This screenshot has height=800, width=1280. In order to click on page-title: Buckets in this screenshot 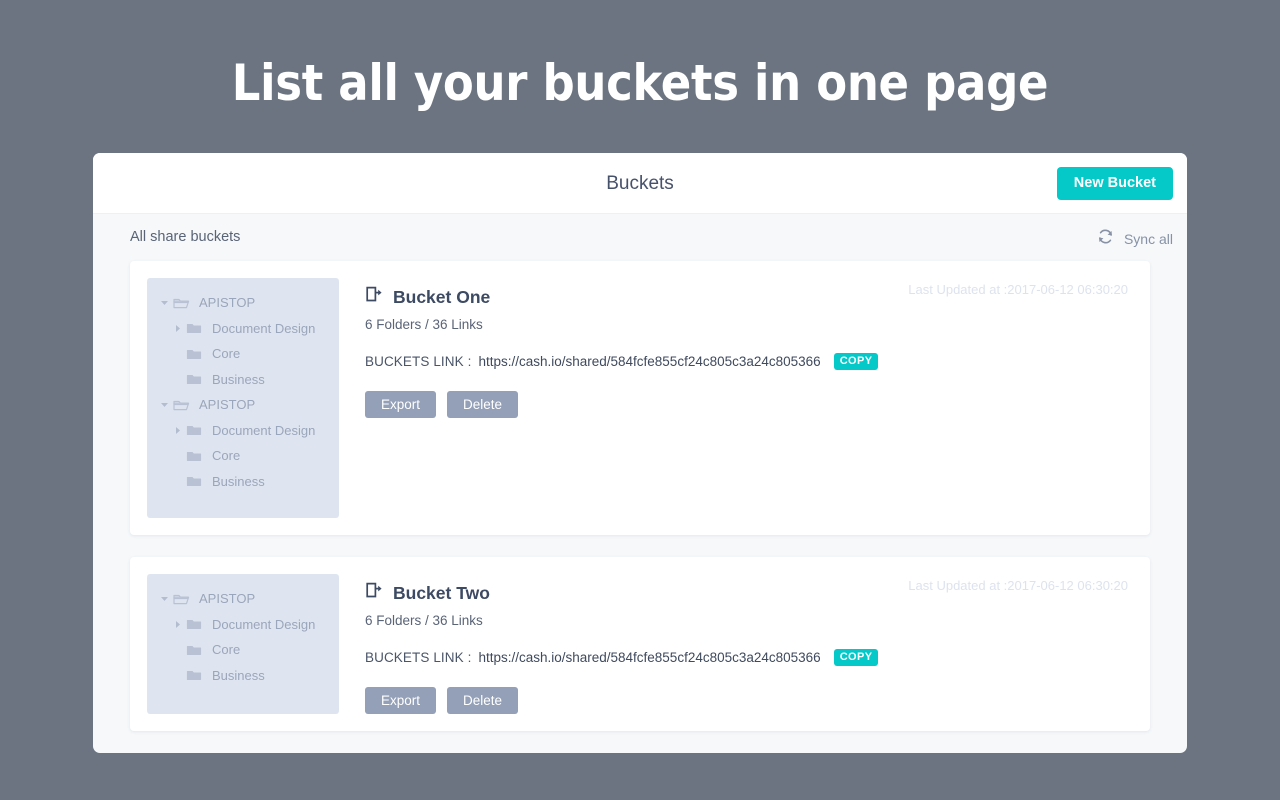, I will do `click(640, 183)`.